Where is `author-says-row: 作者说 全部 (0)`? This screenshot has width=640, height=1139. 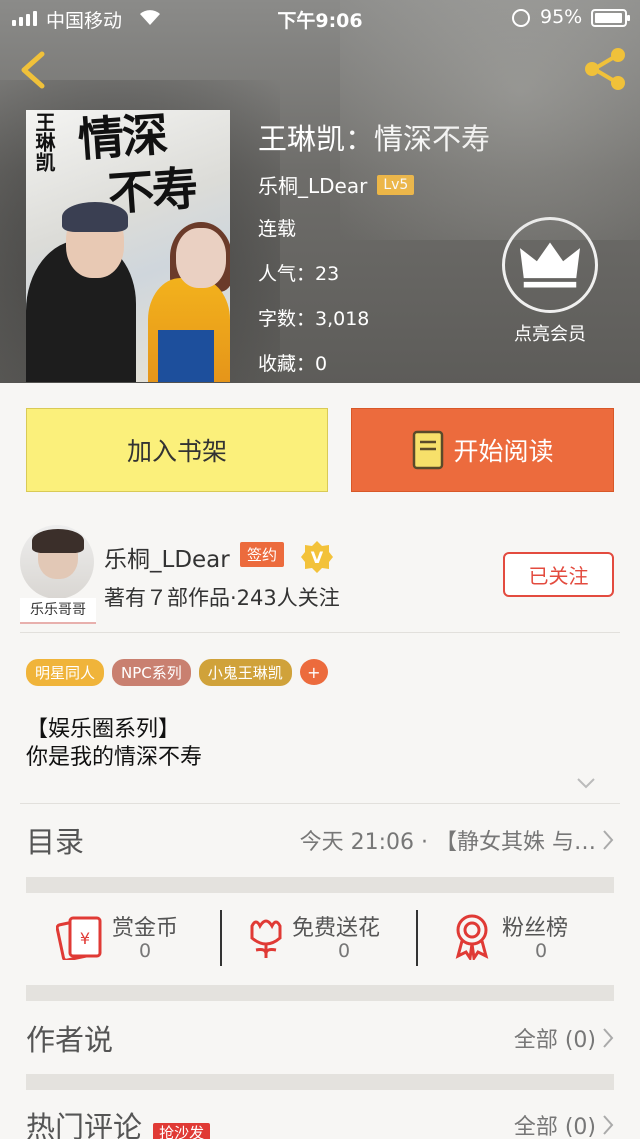 author-says-row: 作者说 全部 (0) is located at coordinates (320, 1038).